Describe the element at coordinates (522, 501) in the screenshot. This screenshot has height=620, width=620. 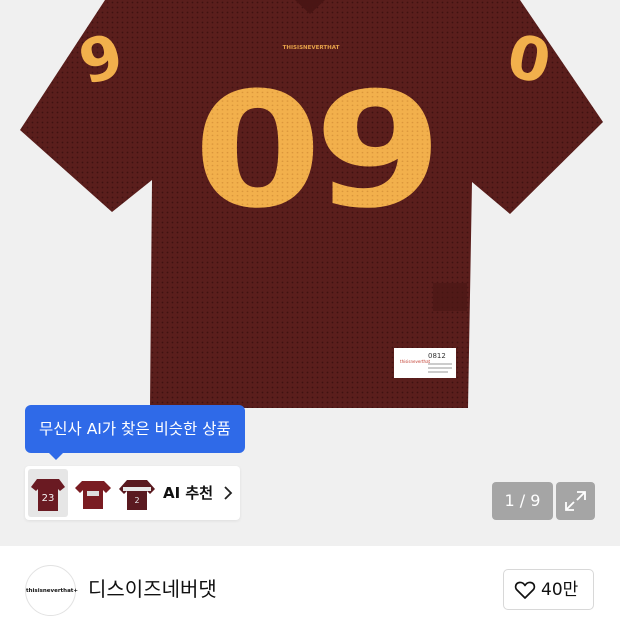
I see `image-counter: 1 / 9` at that location.